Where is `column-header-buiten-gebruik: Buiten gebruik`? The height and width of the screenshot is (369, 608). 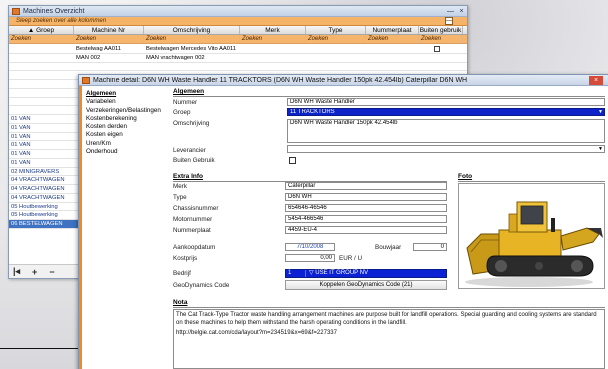 column-header-buiten-gebruik: Buiten gebruik is located at coordinates (441, 30).